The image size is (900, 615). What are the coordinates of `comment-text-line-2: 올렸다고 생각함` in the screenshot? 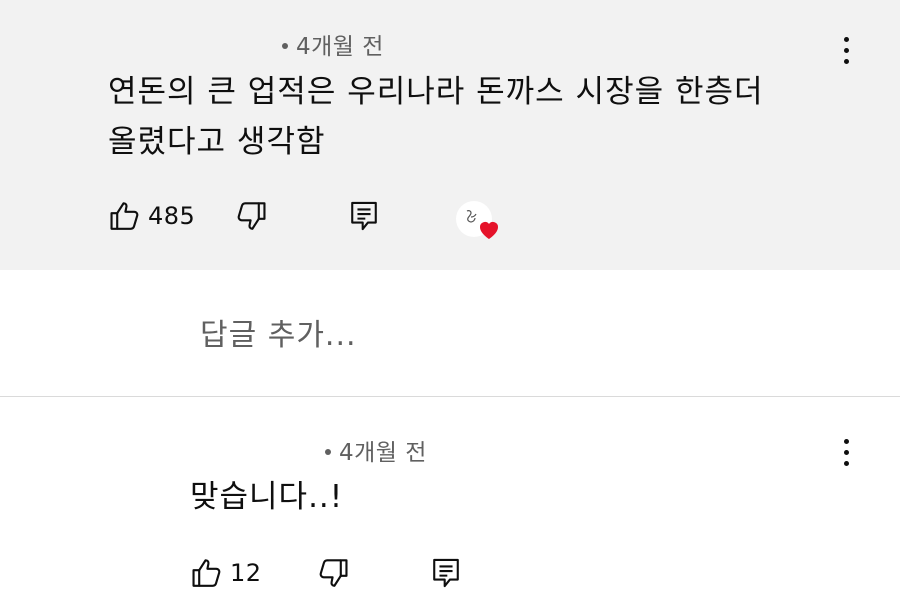 It's located at (217, 142).